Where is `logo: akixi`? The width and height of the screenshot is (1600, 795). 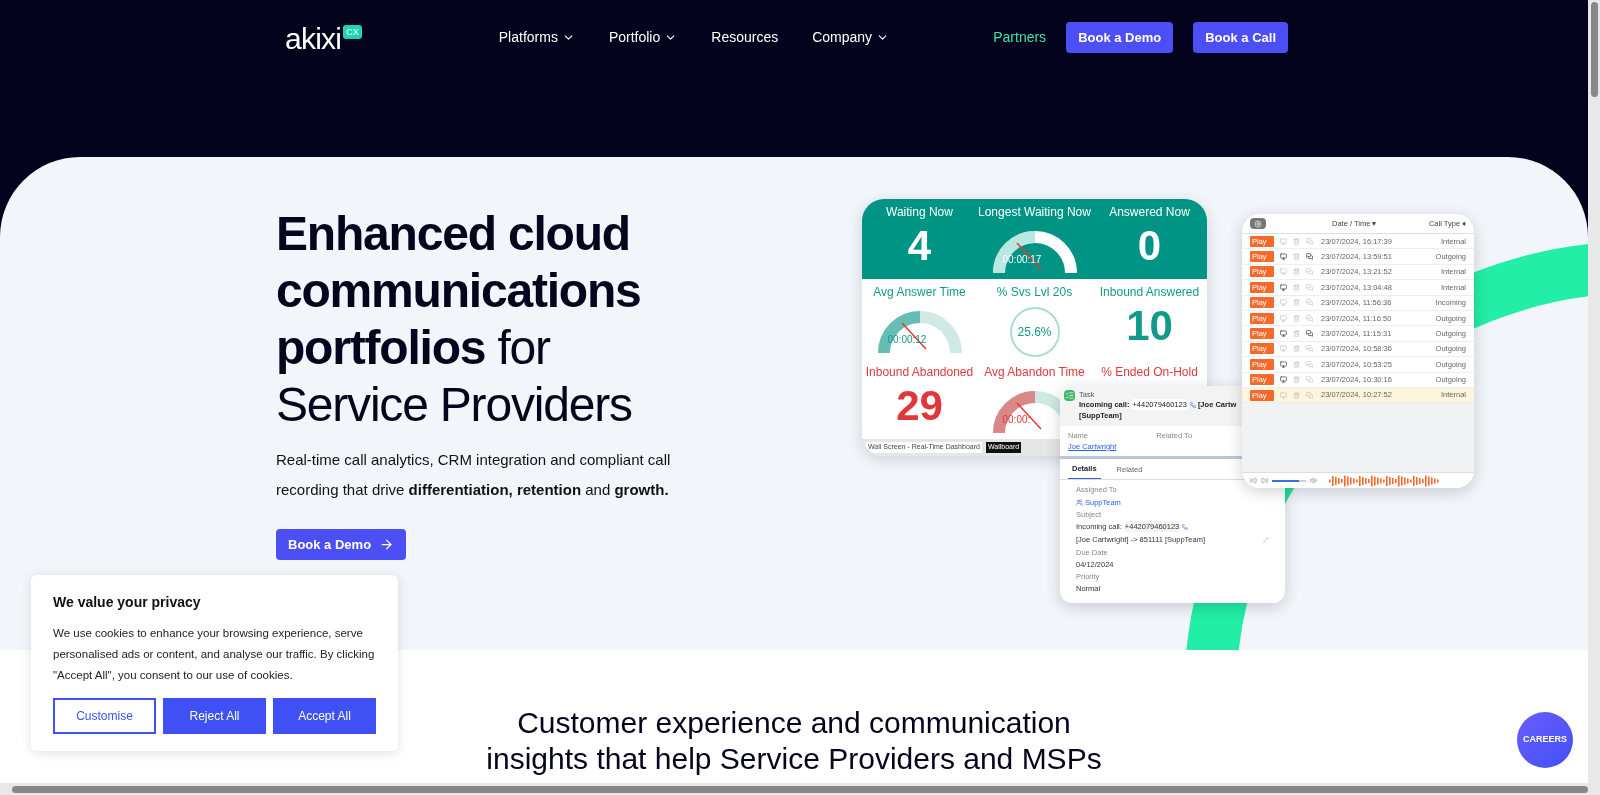
logo: akixi is located at coordinates (313, 39).